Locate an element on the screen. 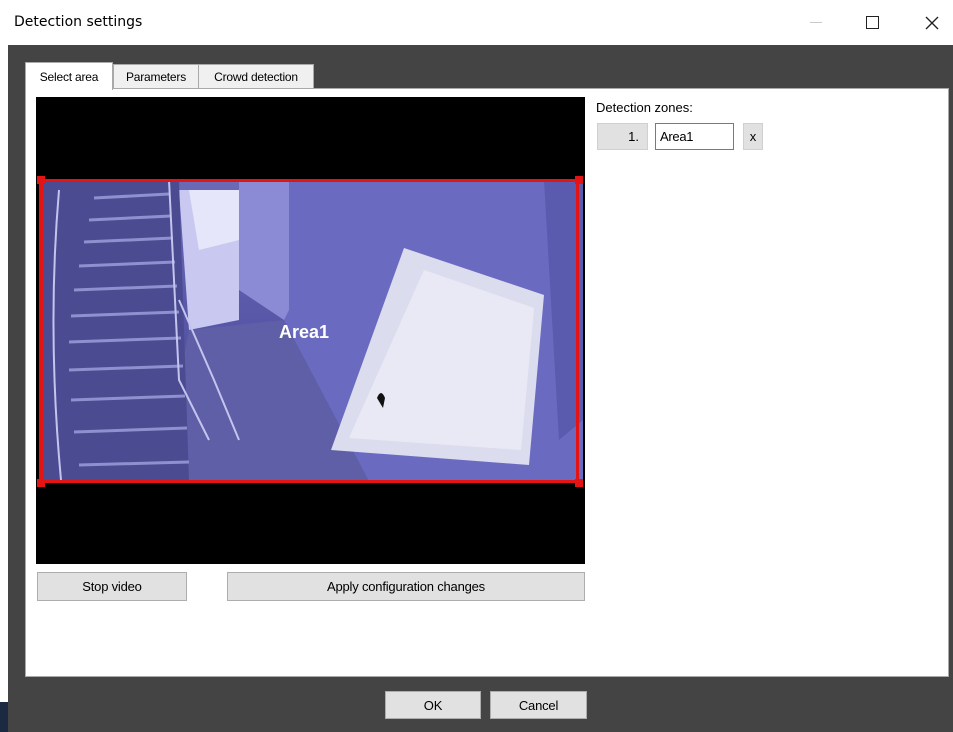 Image resolution: width=953 pixels, height=732 pixels. zone-number-button: 1. is located at coordinates (622, 136).